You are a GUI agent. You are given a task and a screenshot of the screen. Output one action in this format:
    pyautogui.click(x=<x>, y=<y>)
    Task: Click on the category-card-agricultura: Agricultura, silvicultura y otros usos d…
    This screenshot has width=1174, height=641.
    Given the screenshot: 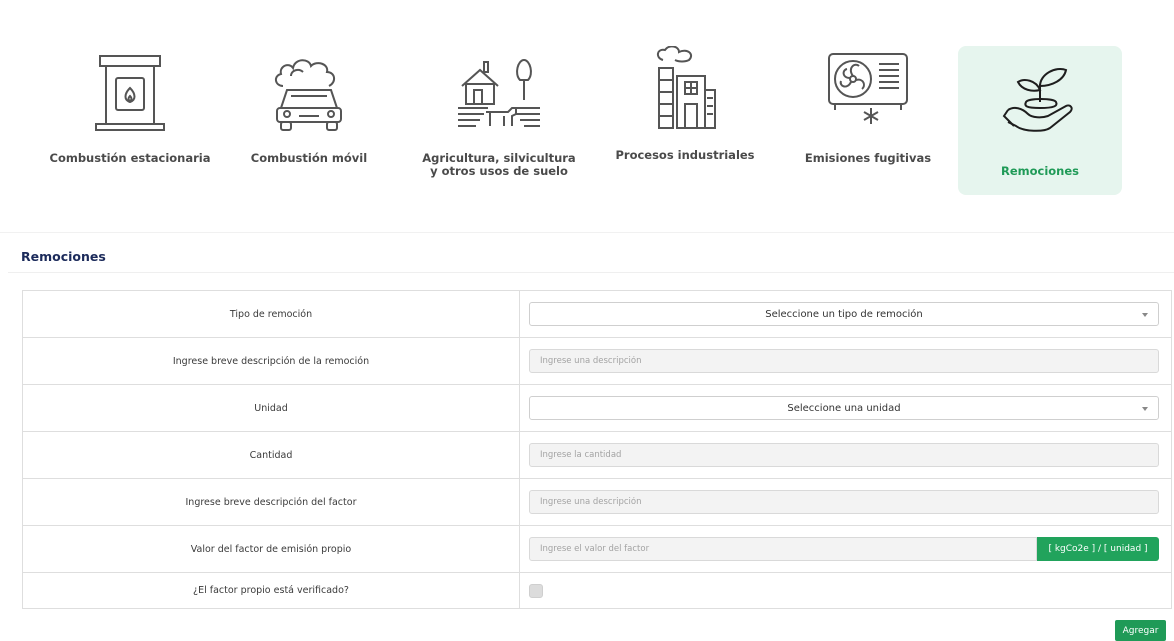 What is the action you would take?
    pyautogui.click(x=499, y=120)
    